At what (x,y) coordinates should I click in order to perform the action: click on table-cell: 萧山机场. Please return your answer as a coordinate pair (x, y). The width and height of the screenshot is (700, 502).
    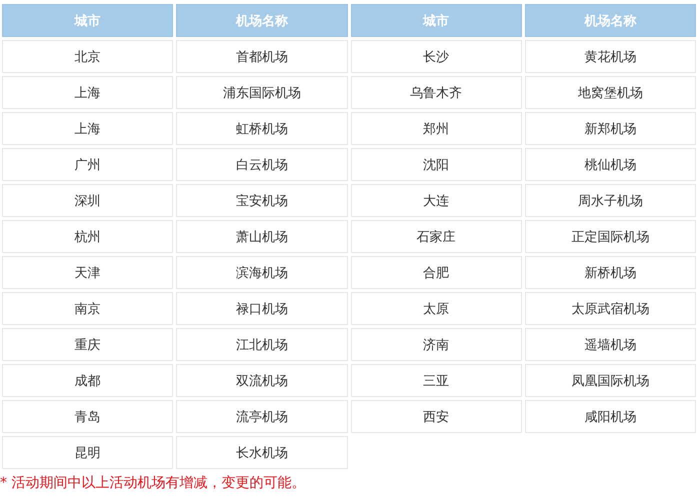
    Looking at the image, I should click on (262, 236).